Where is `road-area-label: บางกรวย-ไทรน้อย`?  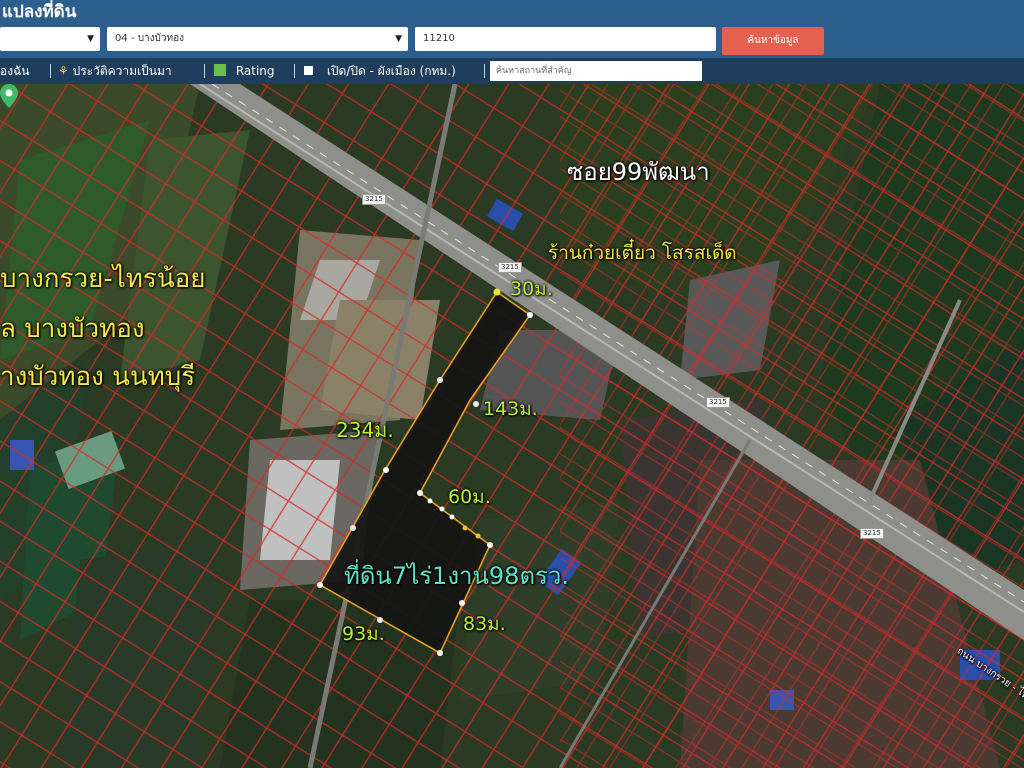 road-area-label: บางกรวย-ไทรน้อย is located at coordinates (103, 279).